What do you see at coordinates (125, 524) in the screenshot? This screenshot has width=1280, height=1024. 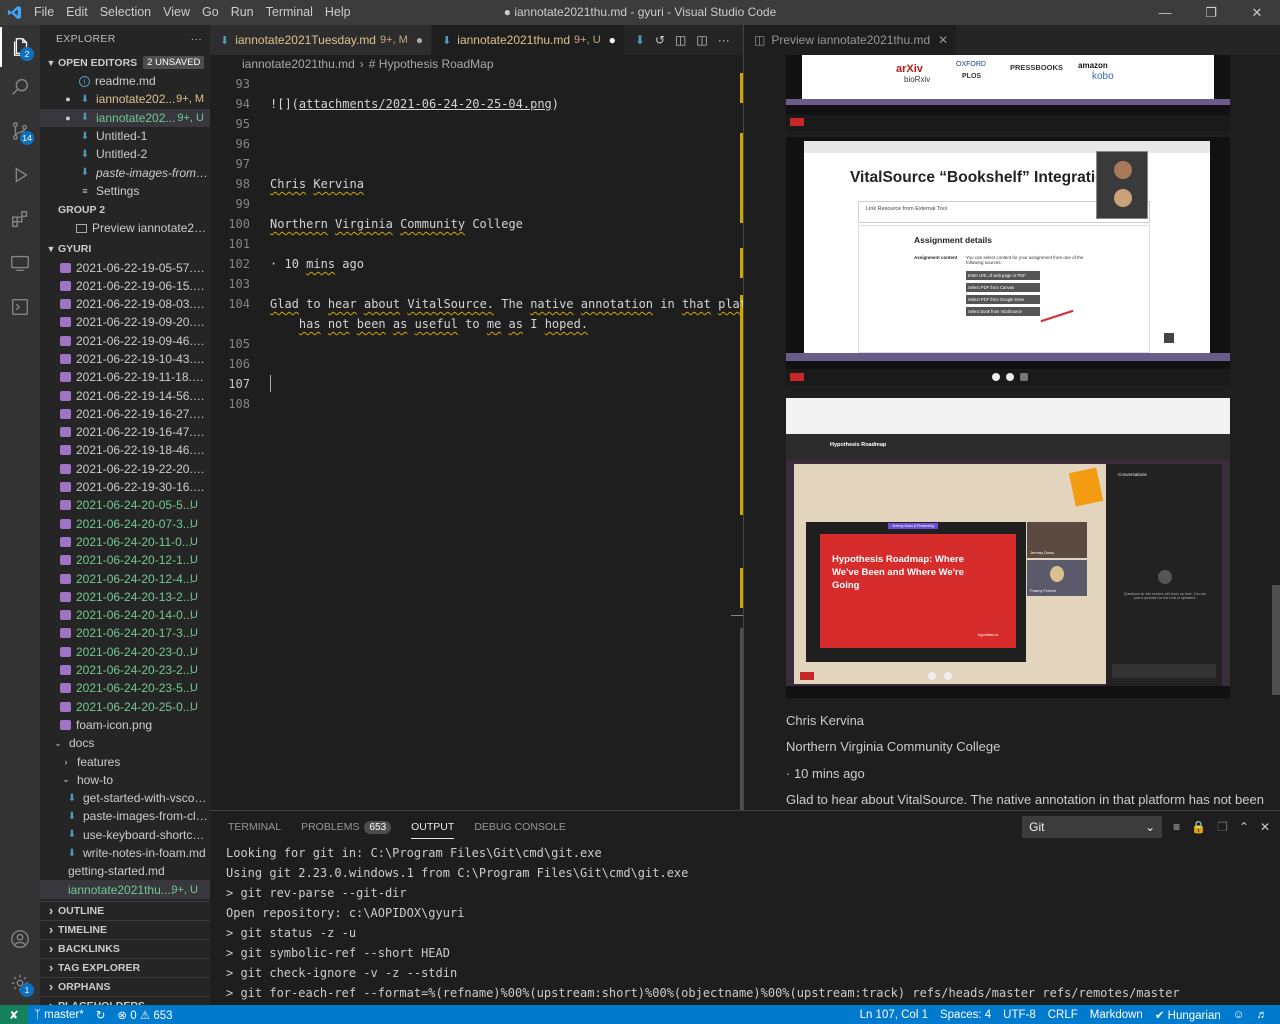 I see `file-item: 2021-06-24-20-07-3... U` at bounding box center [125, 524].